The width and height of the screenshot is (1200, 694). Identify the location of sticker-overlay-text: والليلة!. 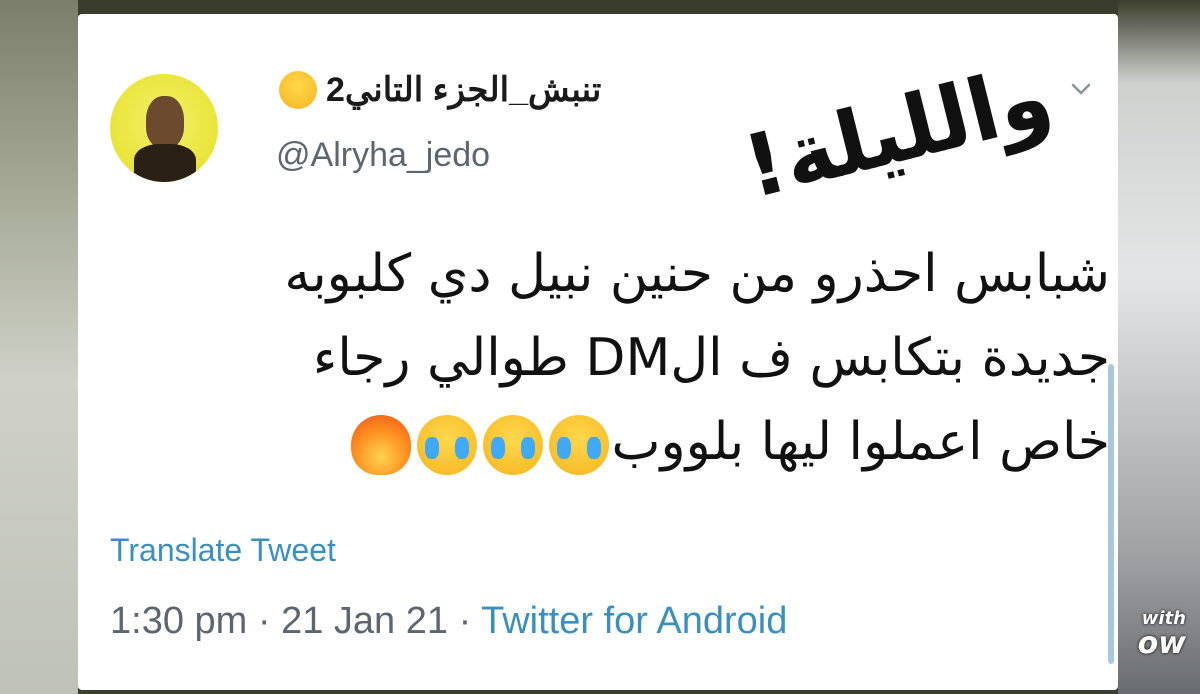
(898, 132).